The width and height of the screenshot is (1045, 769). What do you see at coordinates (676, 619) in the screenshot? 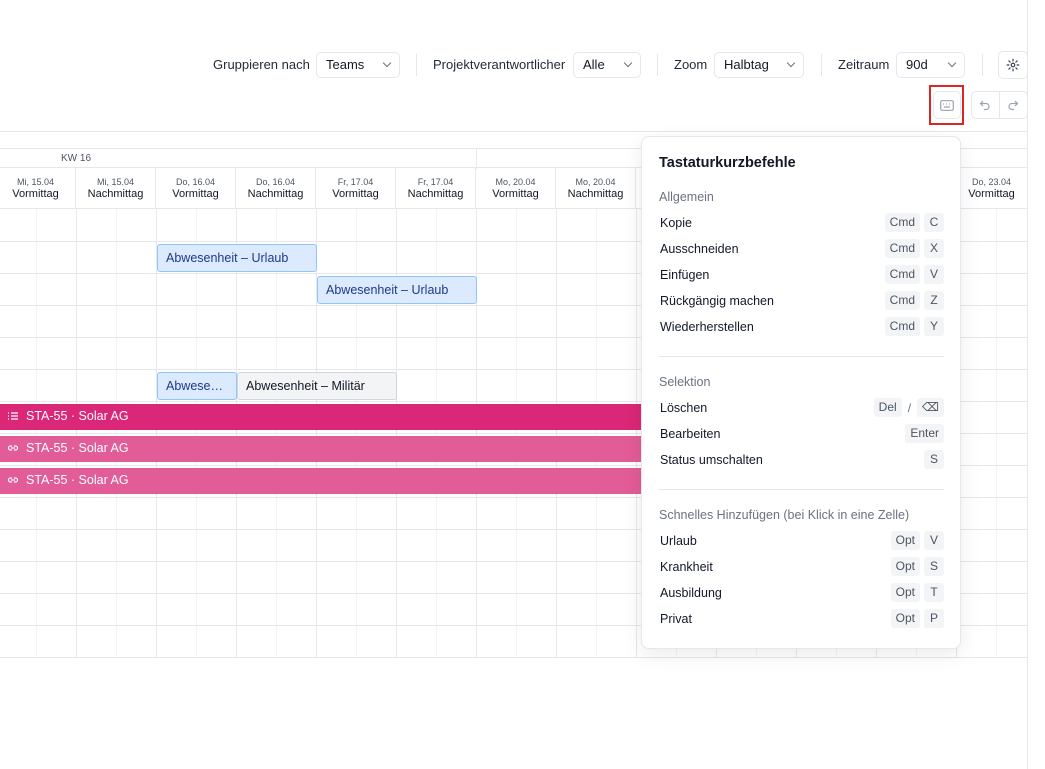
I see `shortcut-label: Privat` at bounding box center [676, 619].